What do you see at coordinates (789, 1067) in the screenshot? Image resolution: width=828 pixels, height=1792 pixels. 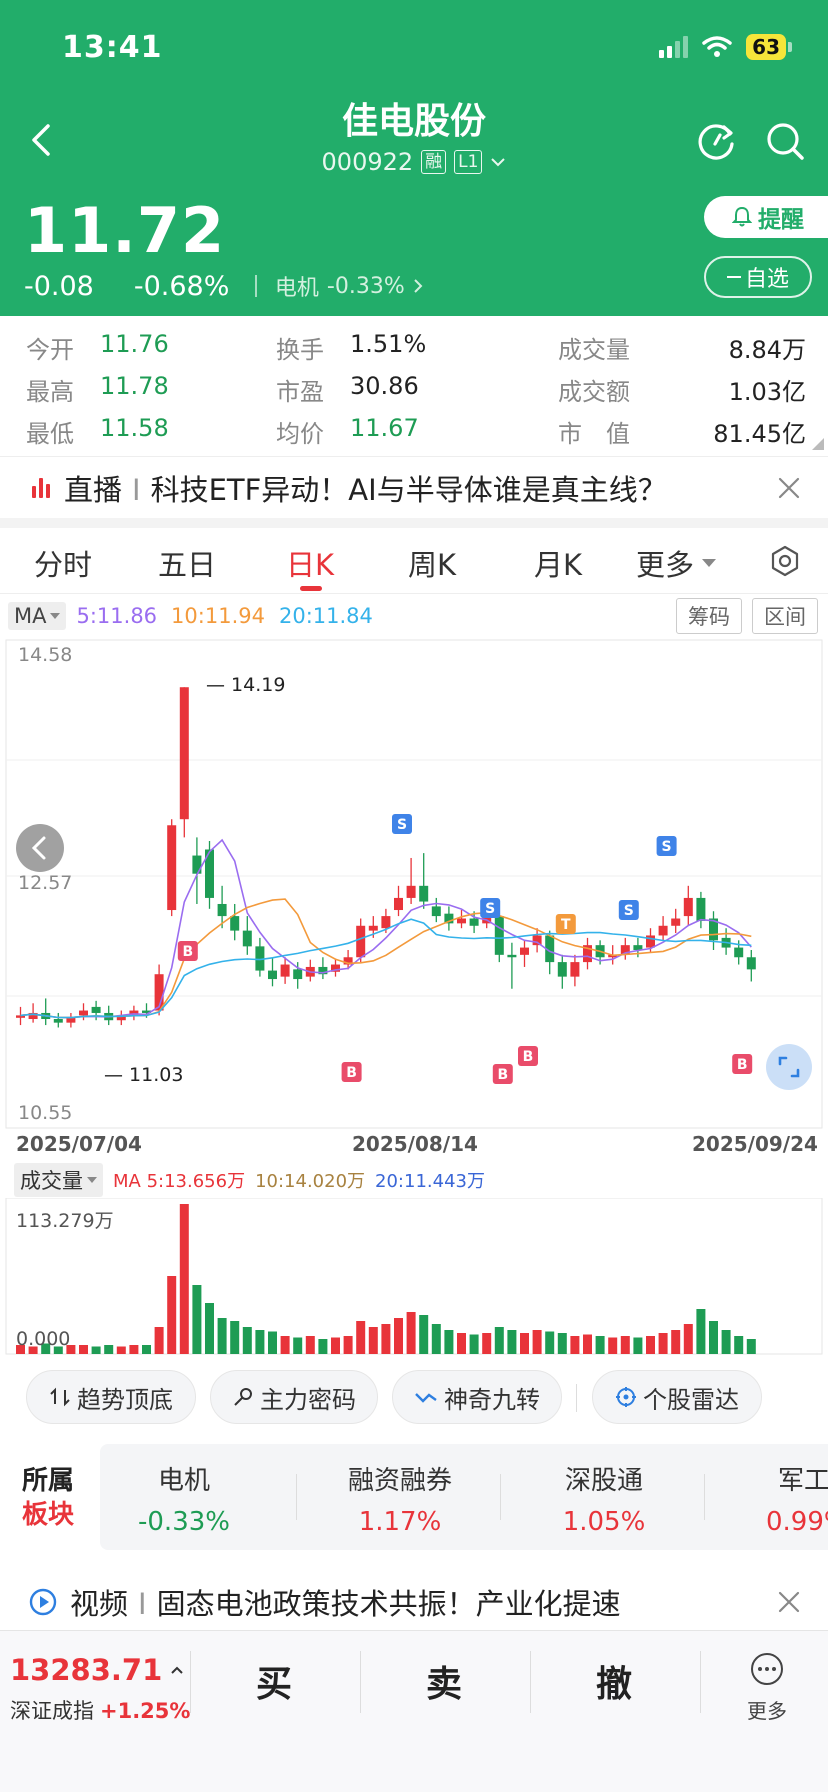 I see `fullscreen-button` at bounding box center [789, 1067].